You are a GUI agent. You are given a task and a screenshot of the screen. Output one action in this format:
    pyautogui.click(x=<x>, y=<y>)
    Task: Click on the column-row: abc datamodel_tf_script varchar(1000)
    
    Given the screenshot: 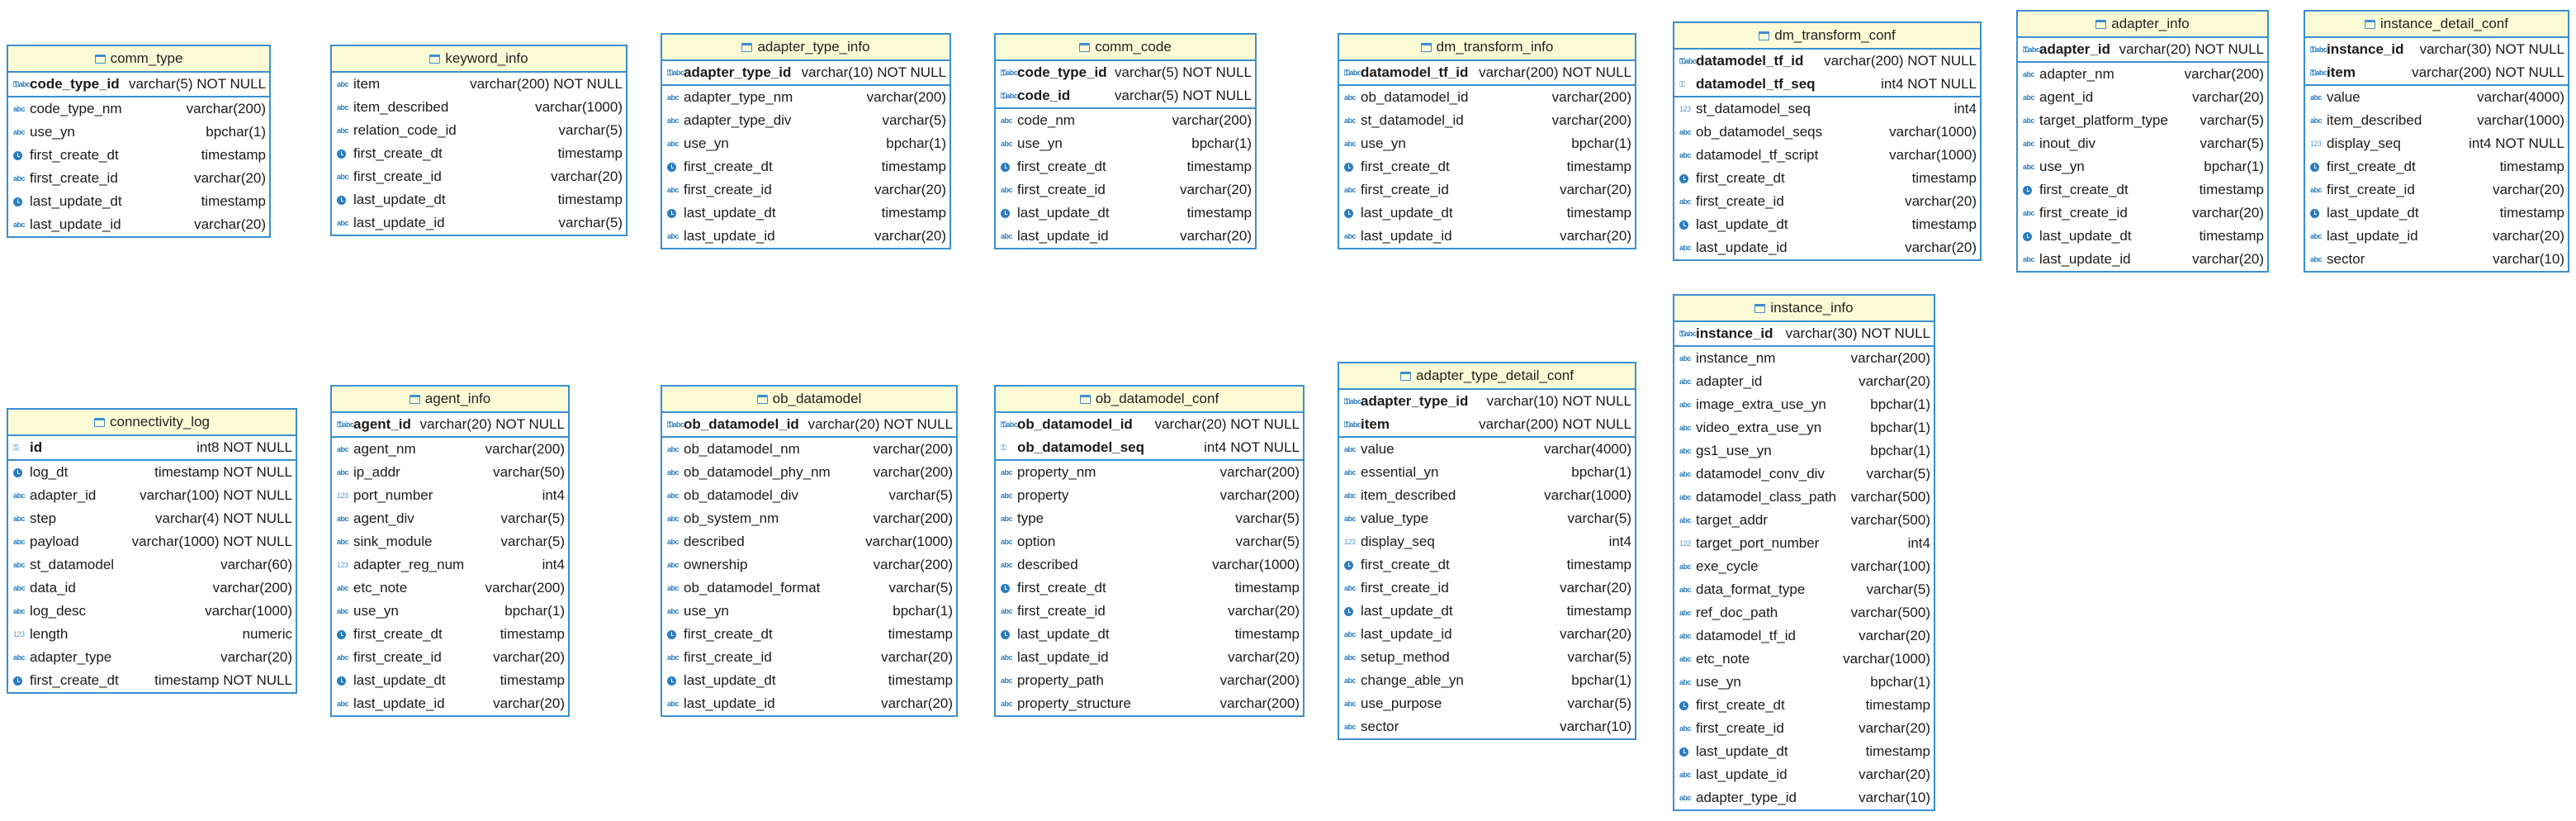 What is the action you would take?
    pyautogui.click(x=1827, y=155)
    